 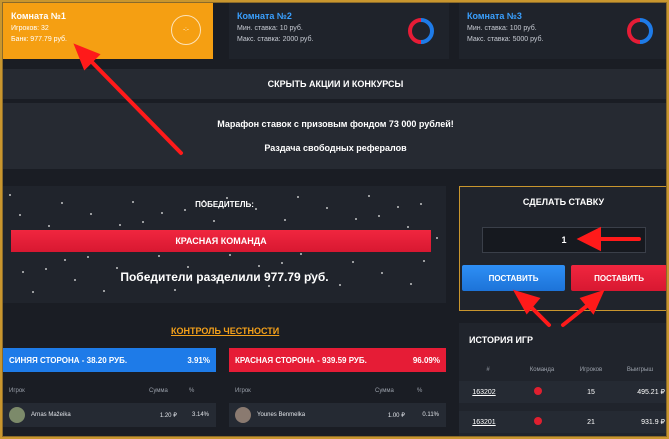 What do you see at coordinates (588, 239) in the screenshot?
I see `arrow-head` at bounding box center [588, 239].